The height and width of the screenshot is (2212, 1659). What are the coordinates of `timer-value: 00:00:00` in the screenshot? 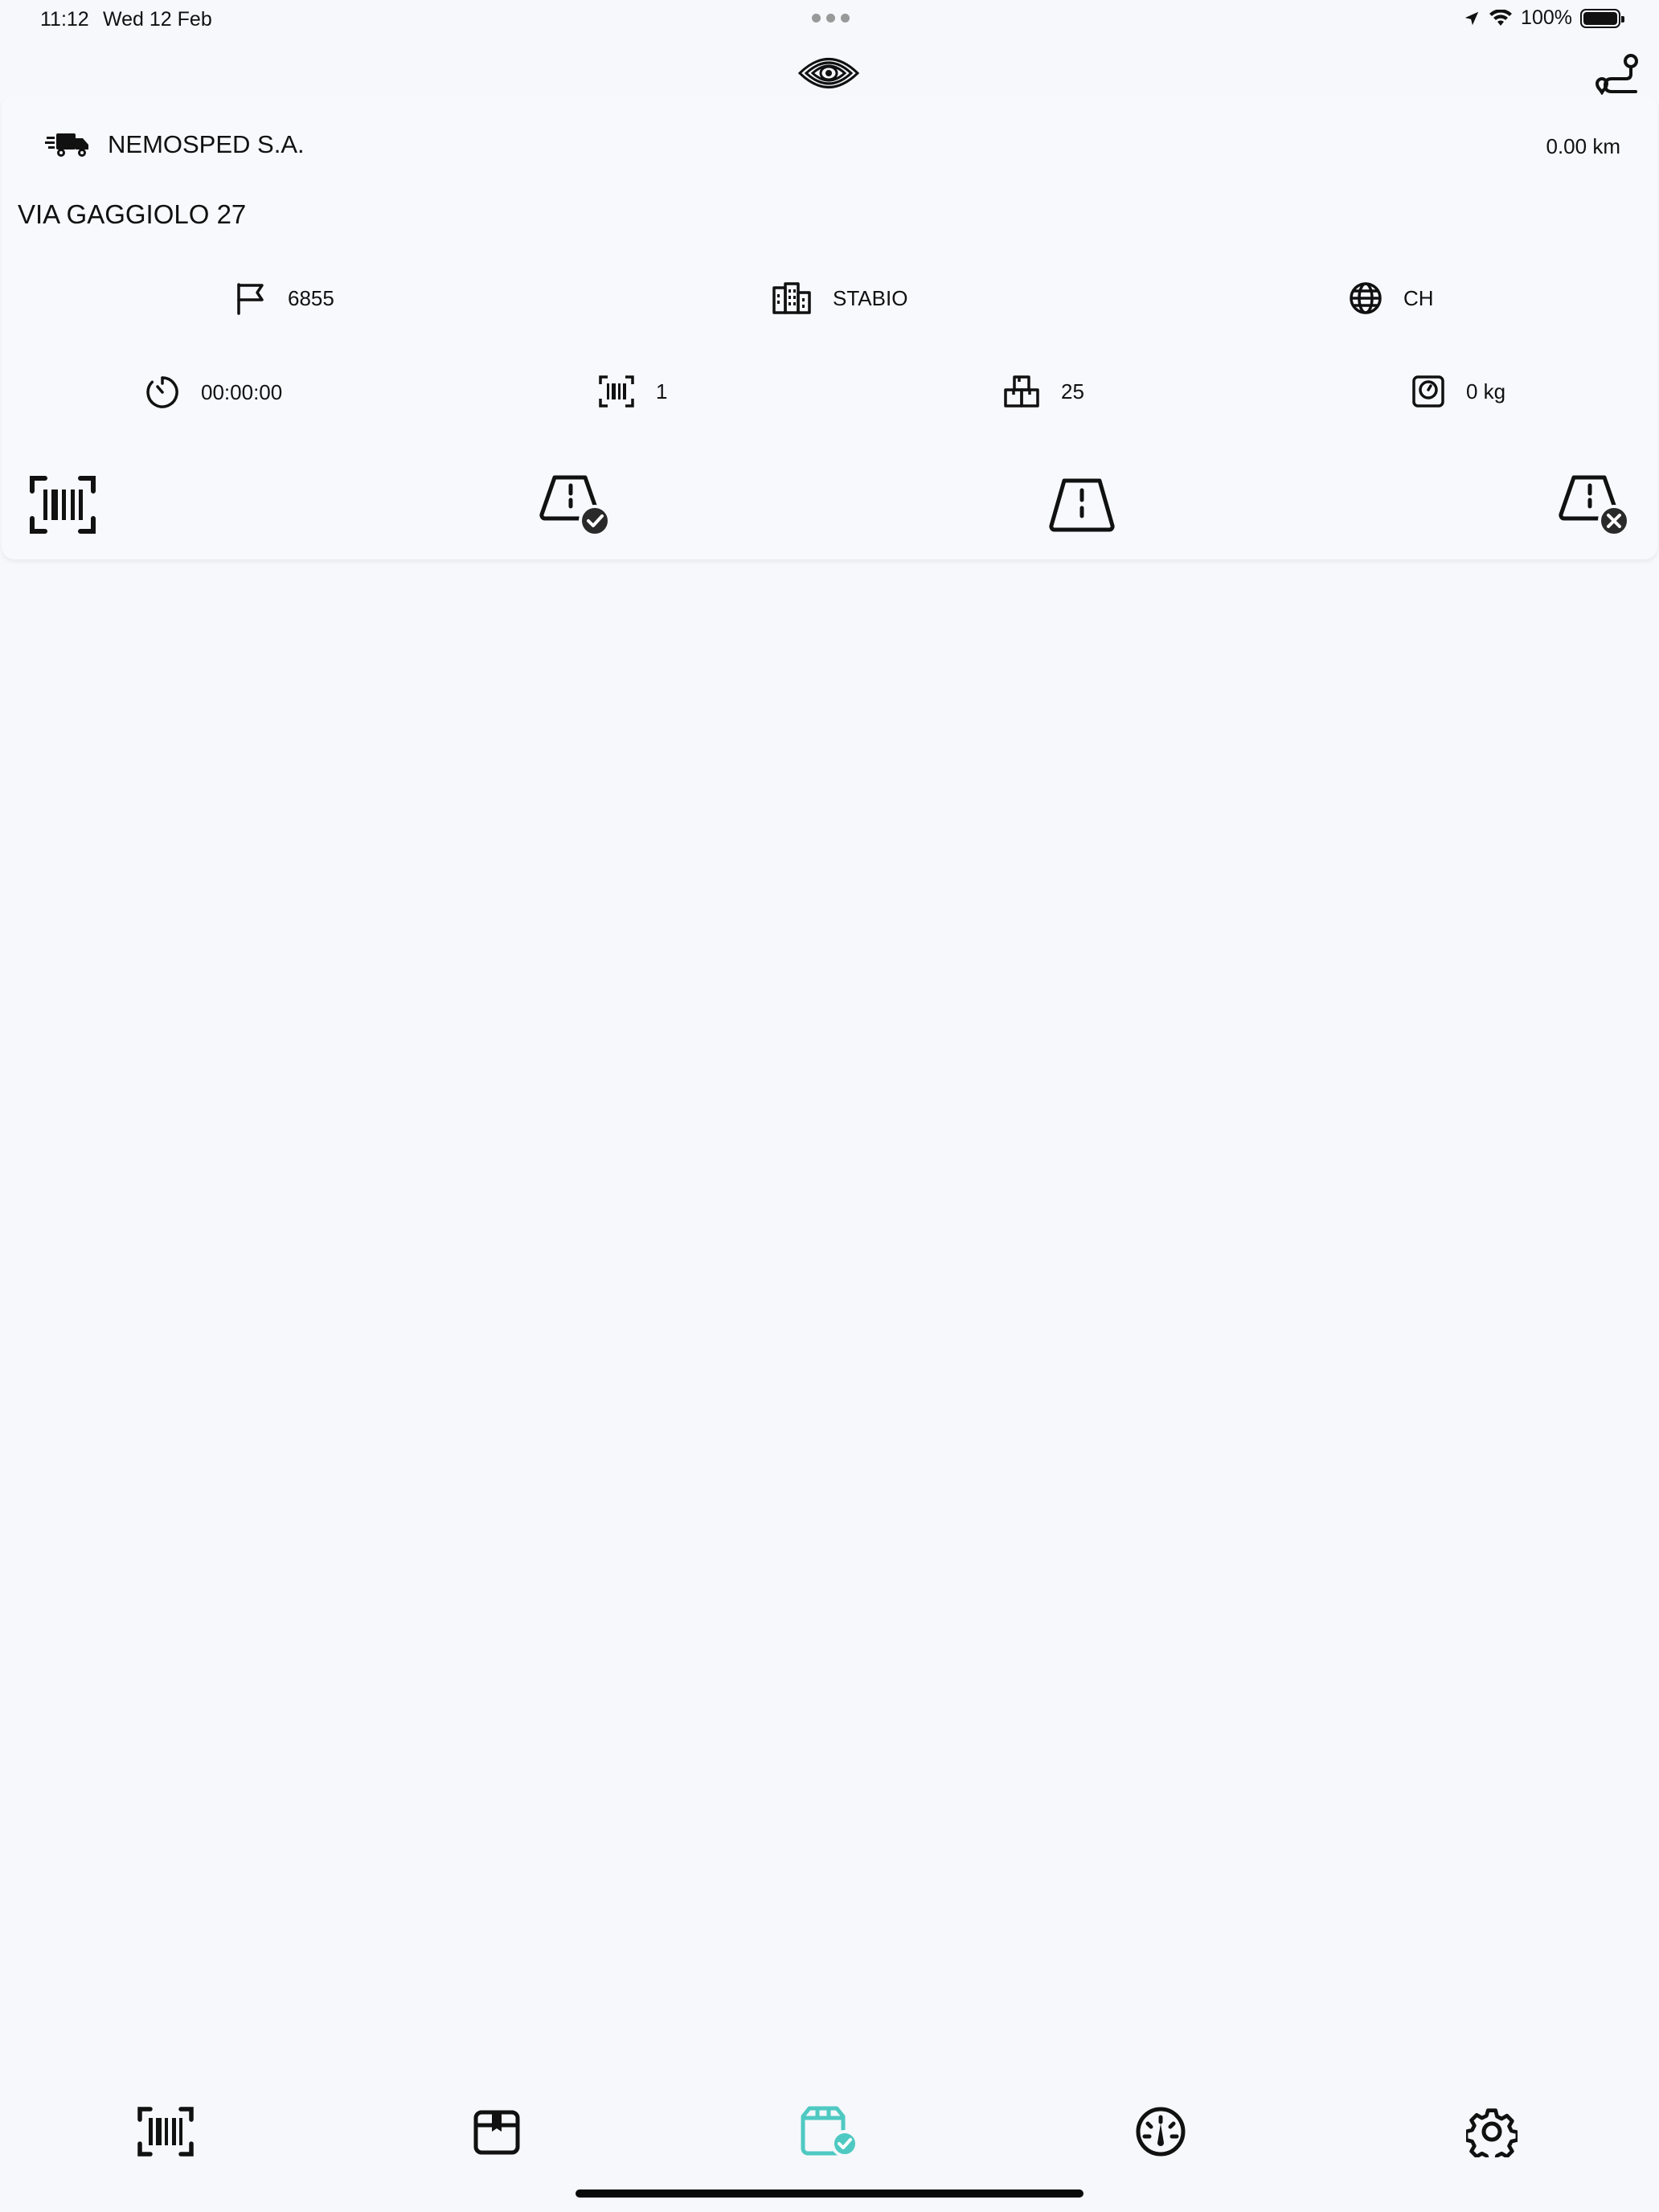 It's located at (242, 391).